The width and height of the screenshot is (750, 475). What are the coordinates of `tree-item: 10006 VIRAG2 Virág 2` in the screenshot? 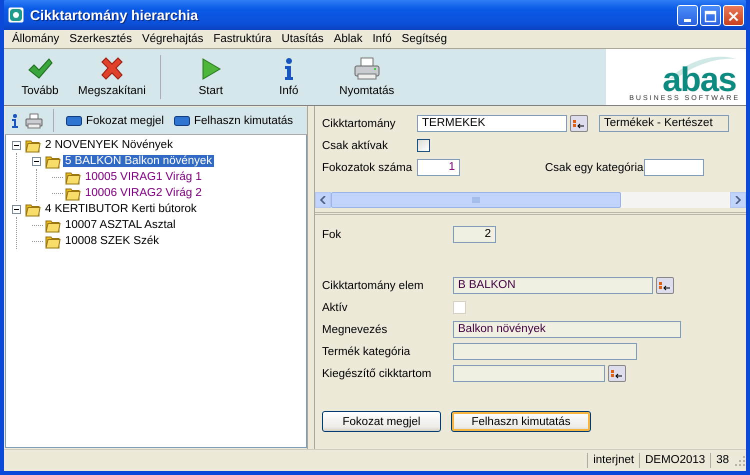 It's located at (143, 193).